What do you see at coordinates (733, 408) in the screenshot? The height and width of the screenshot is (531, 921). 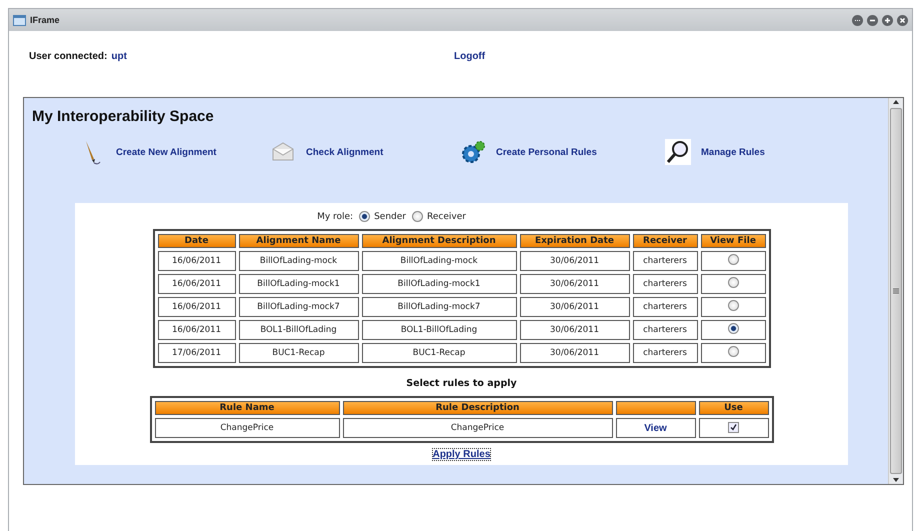 I see `column-header: Use` at bounding box center [733, 408].